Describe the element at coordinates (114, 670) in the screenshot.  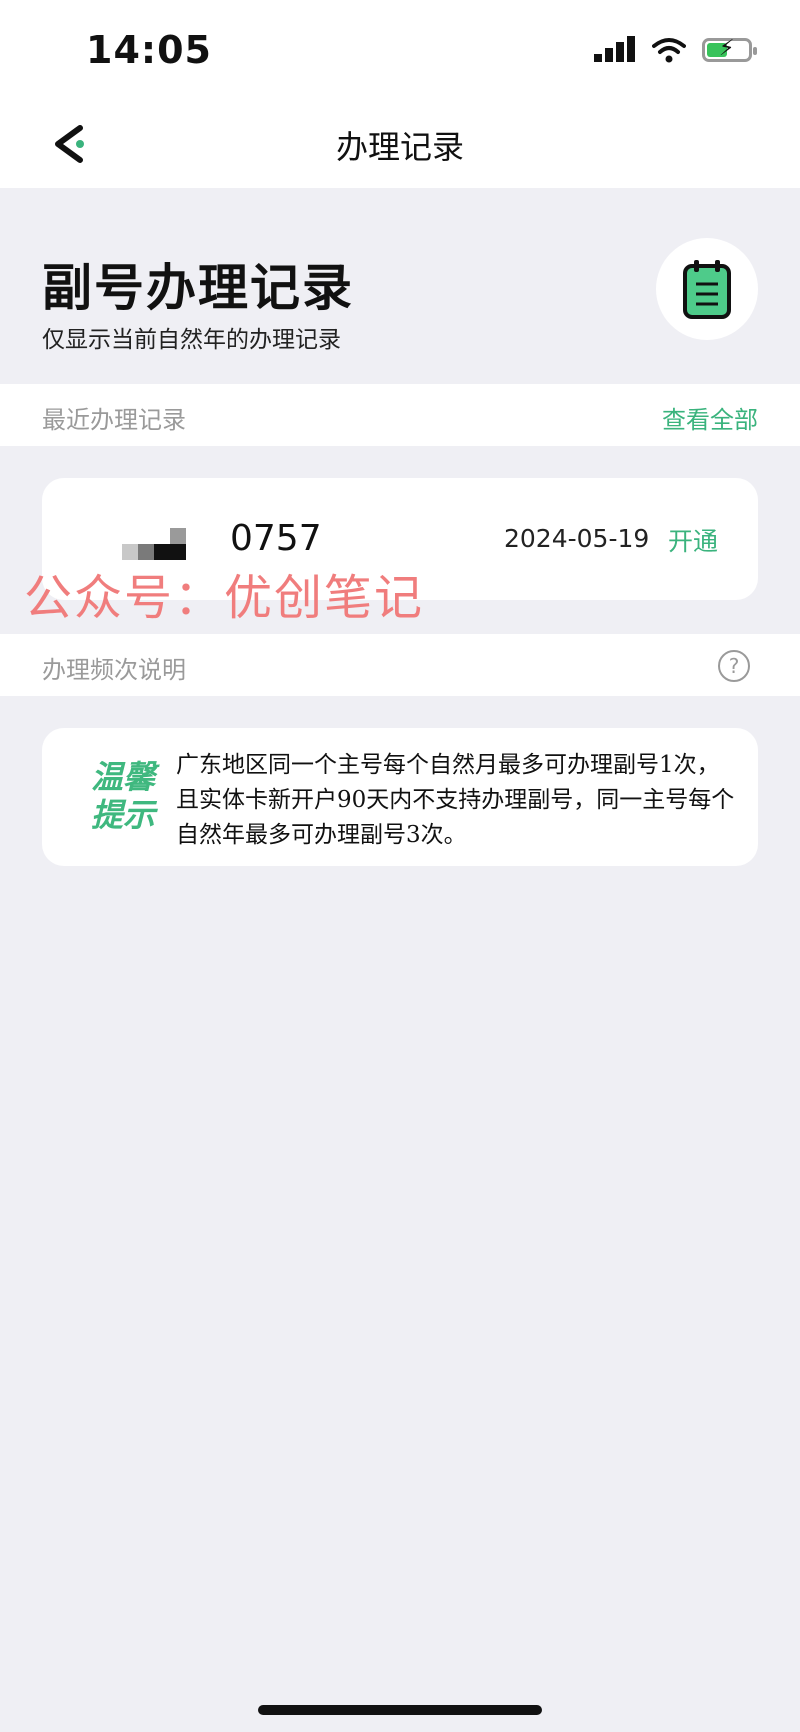
I see `frequency-label: 办理频次说明` at that location.